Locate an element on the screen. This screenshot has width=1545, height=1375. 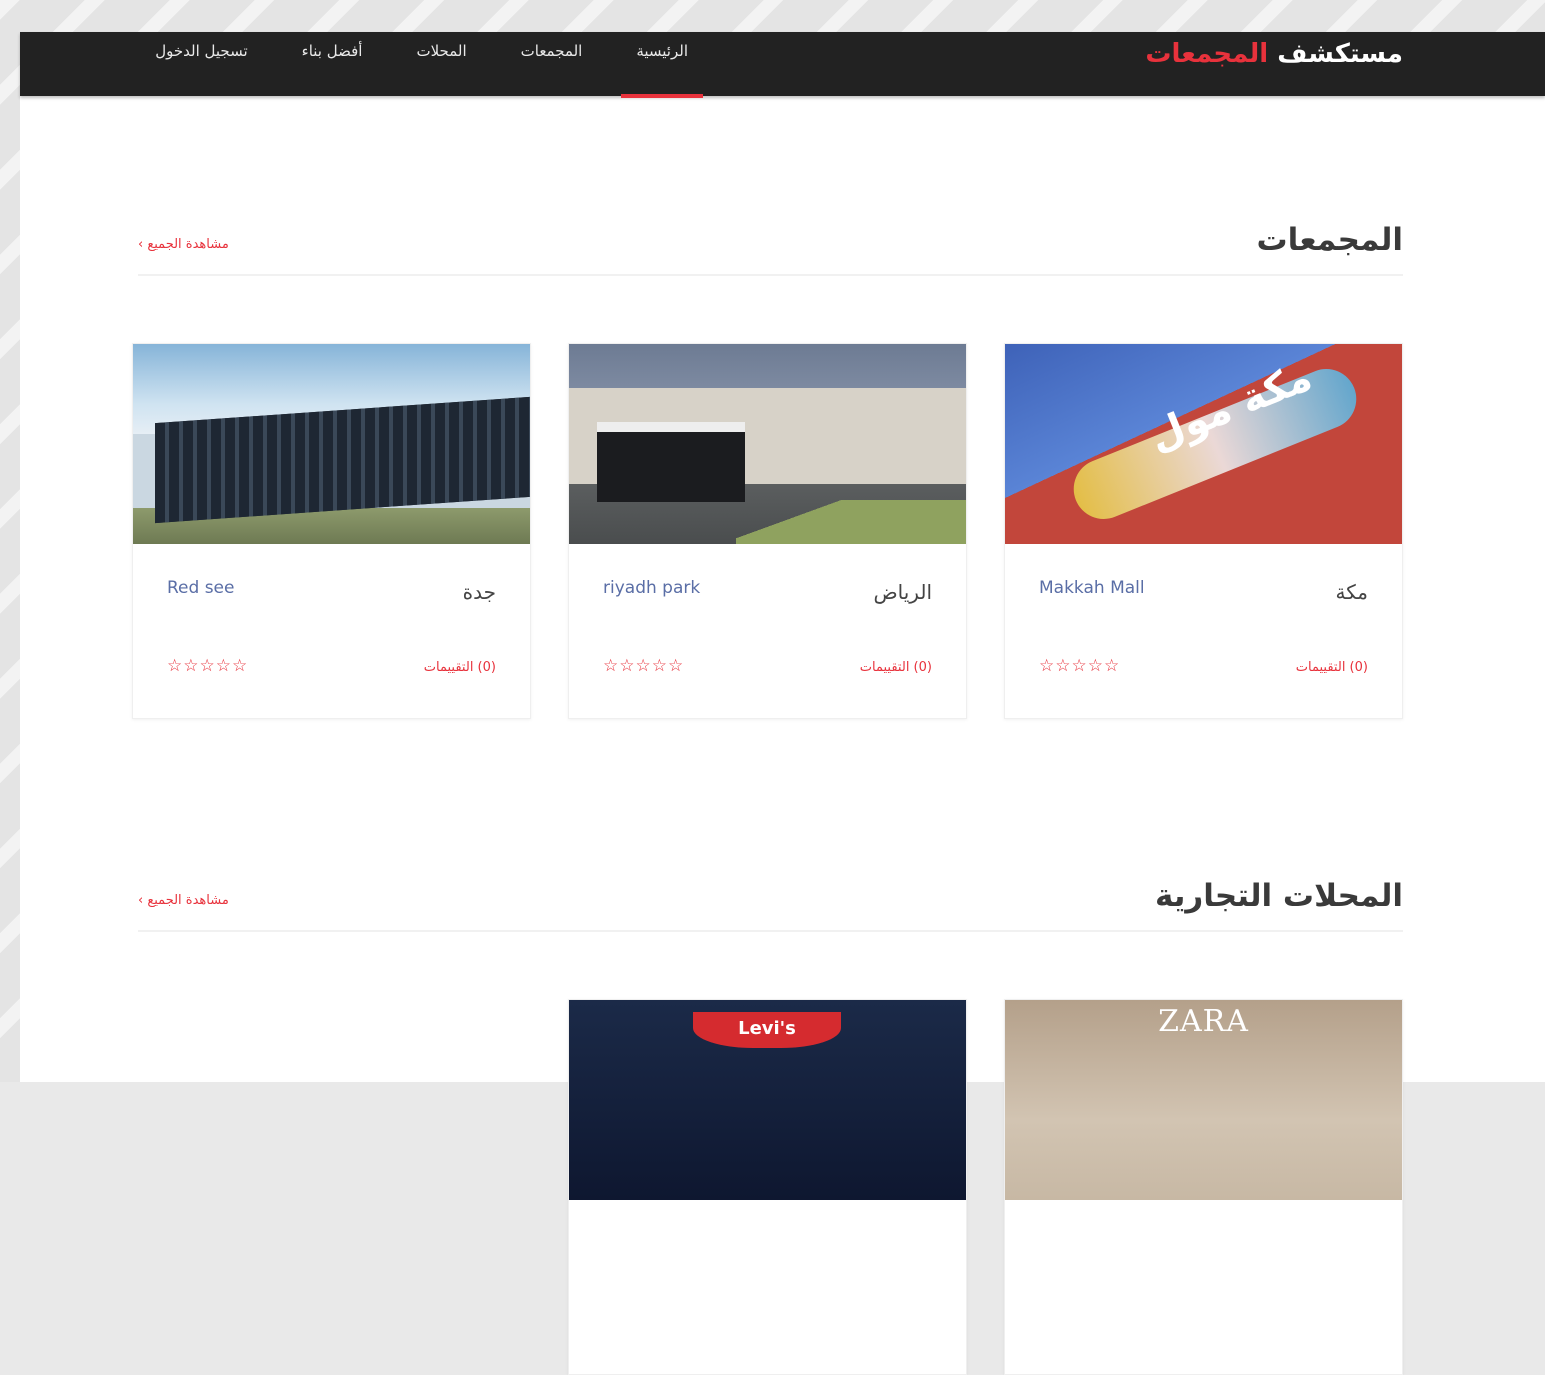
malls-section-header: المجمعات مشاهدة الجميع › is located at coordinates (770, 238).